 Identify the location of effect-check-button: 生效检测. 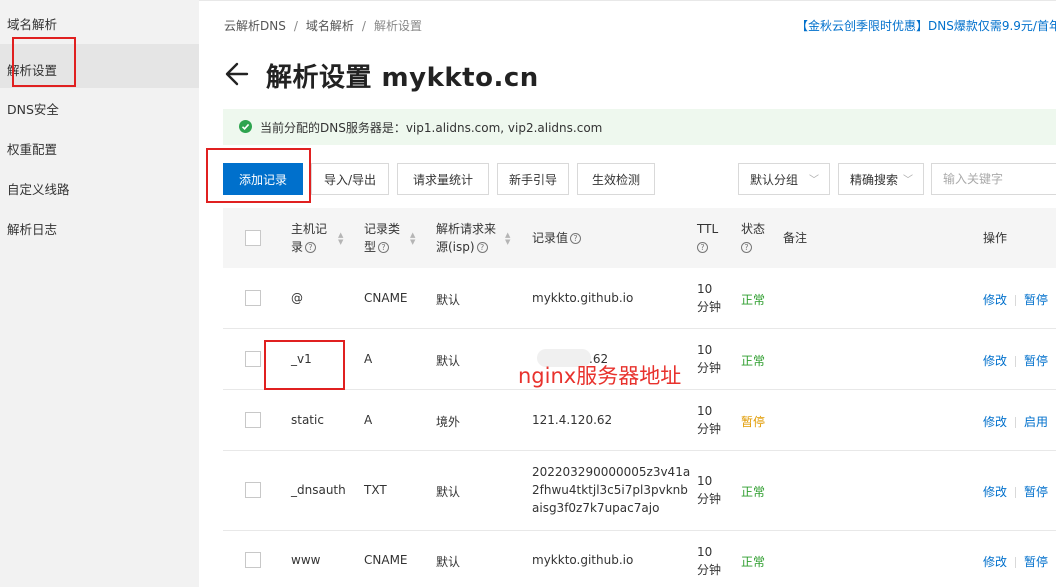
(616, 179).